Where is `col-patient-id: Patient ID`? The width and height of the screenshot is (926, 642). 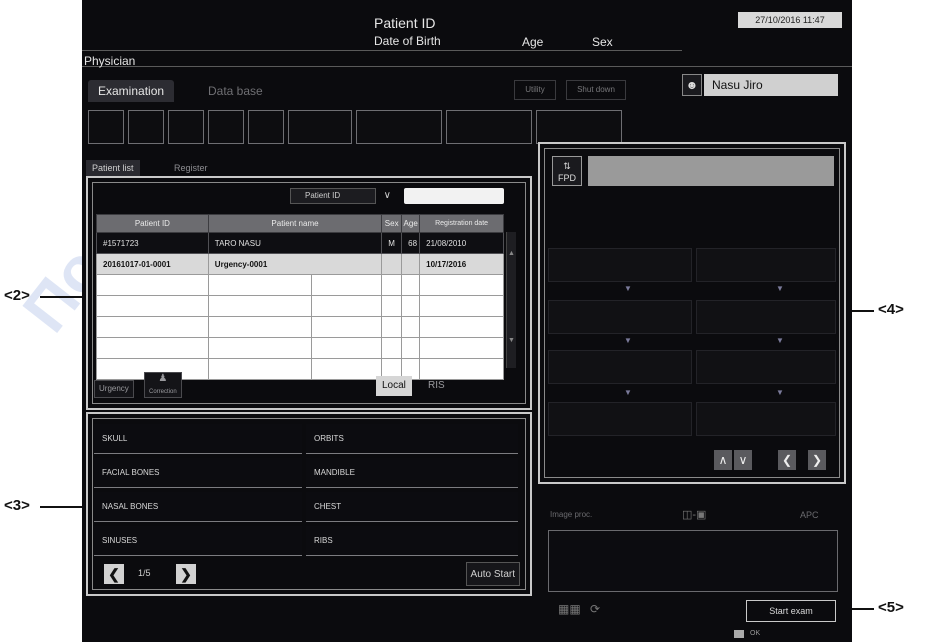
col-patient-id: Patient ID is located at coordinates (152, 223).